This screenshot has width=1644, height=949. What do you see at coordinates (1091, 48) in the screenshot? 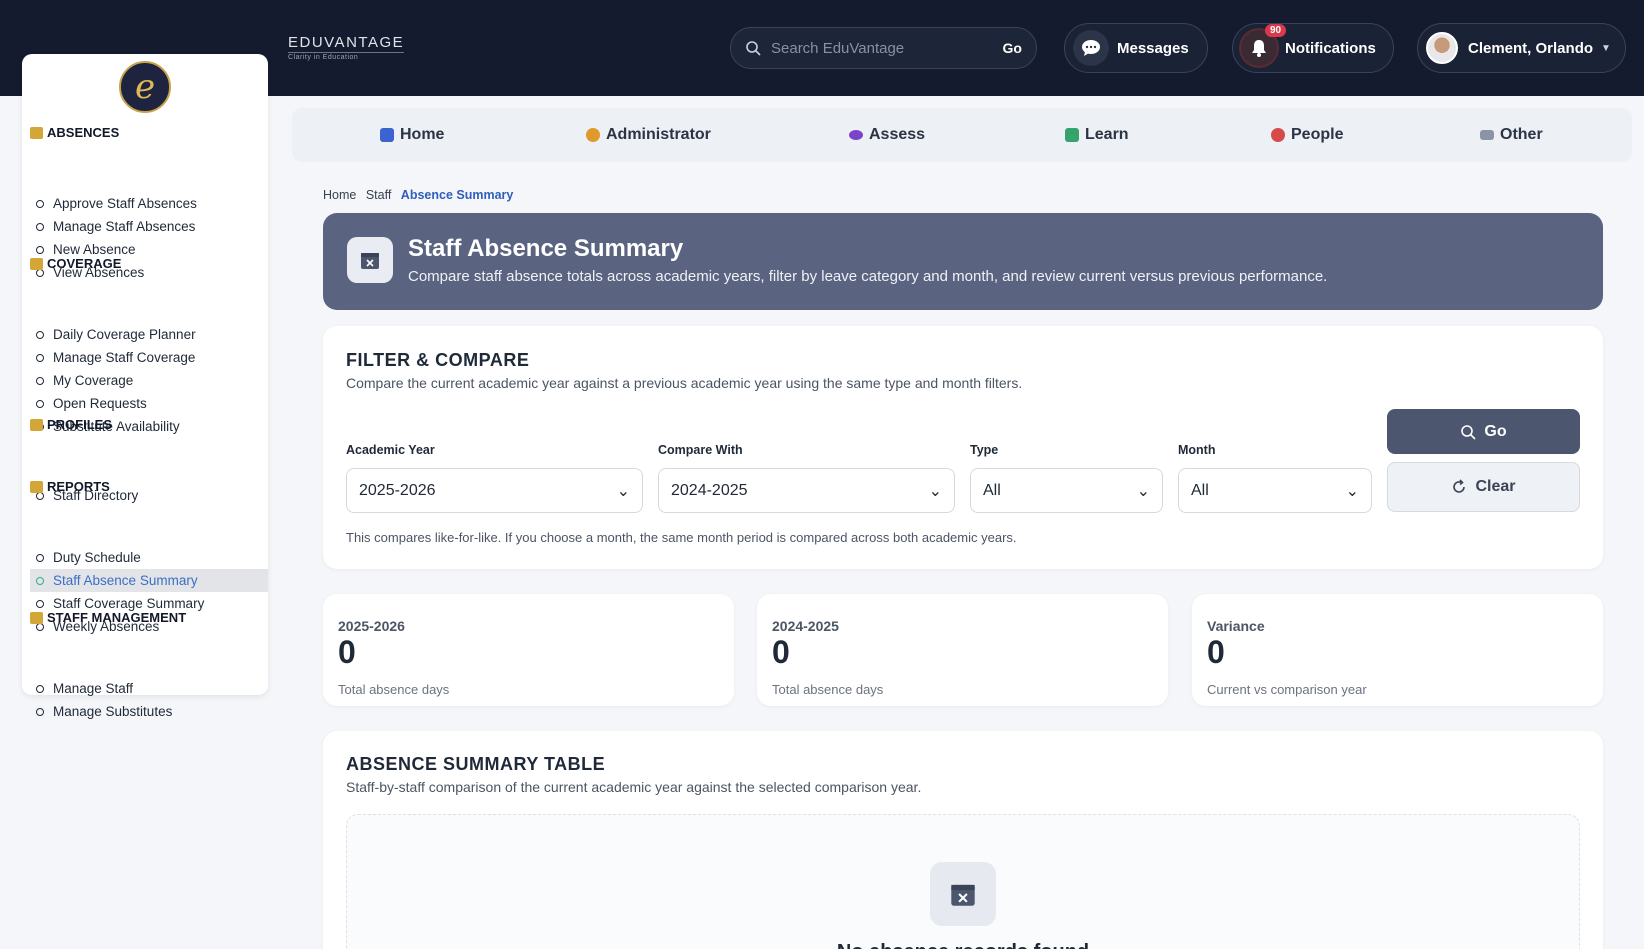
I see `chat-bubble-icon` at bounding box center [1091, 48].